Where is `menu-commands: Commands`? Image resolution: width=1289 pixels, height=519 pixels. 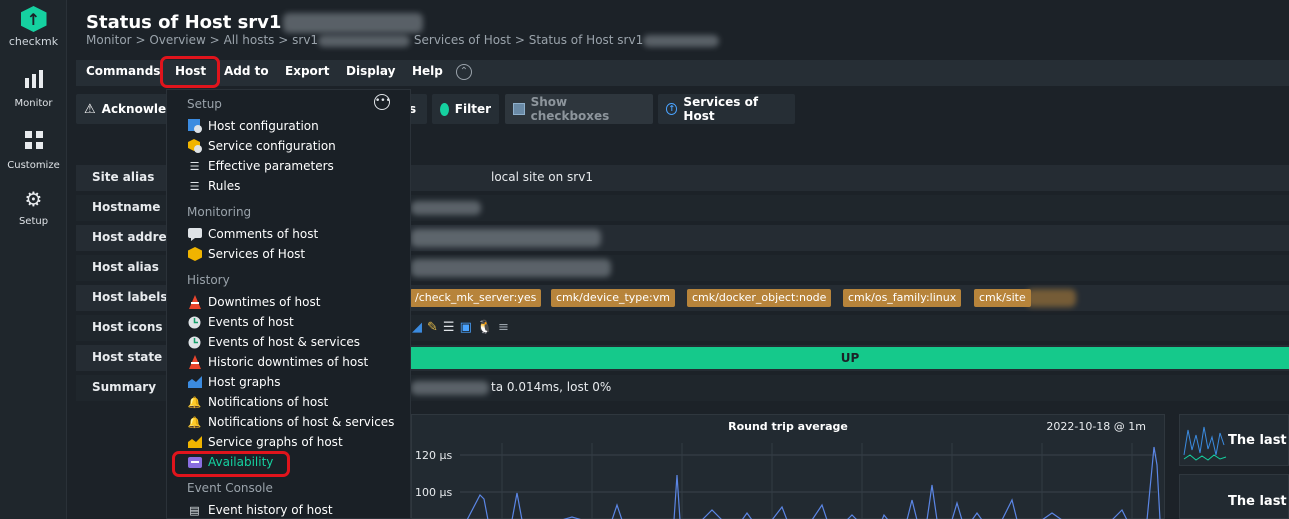
menu-commands: Commands is located at coordinates (123, 71).